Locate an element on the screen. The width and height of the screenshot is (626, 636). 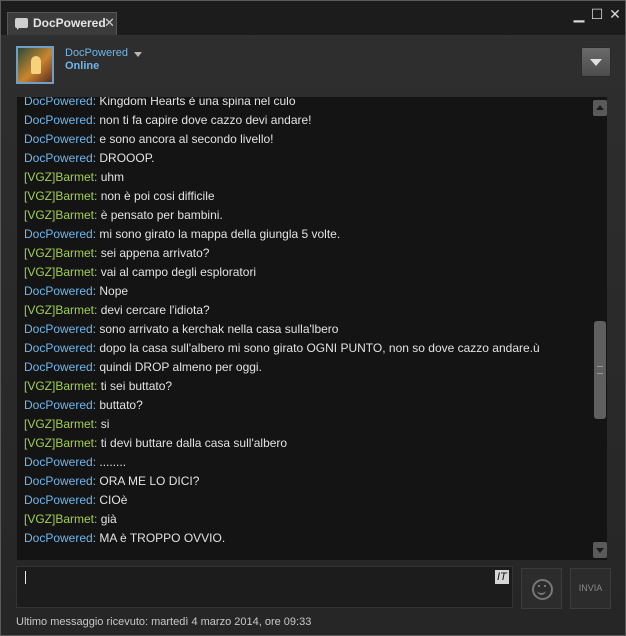
chat-message: DocPowered: DROOOP. is located at coordinates (309, 158).